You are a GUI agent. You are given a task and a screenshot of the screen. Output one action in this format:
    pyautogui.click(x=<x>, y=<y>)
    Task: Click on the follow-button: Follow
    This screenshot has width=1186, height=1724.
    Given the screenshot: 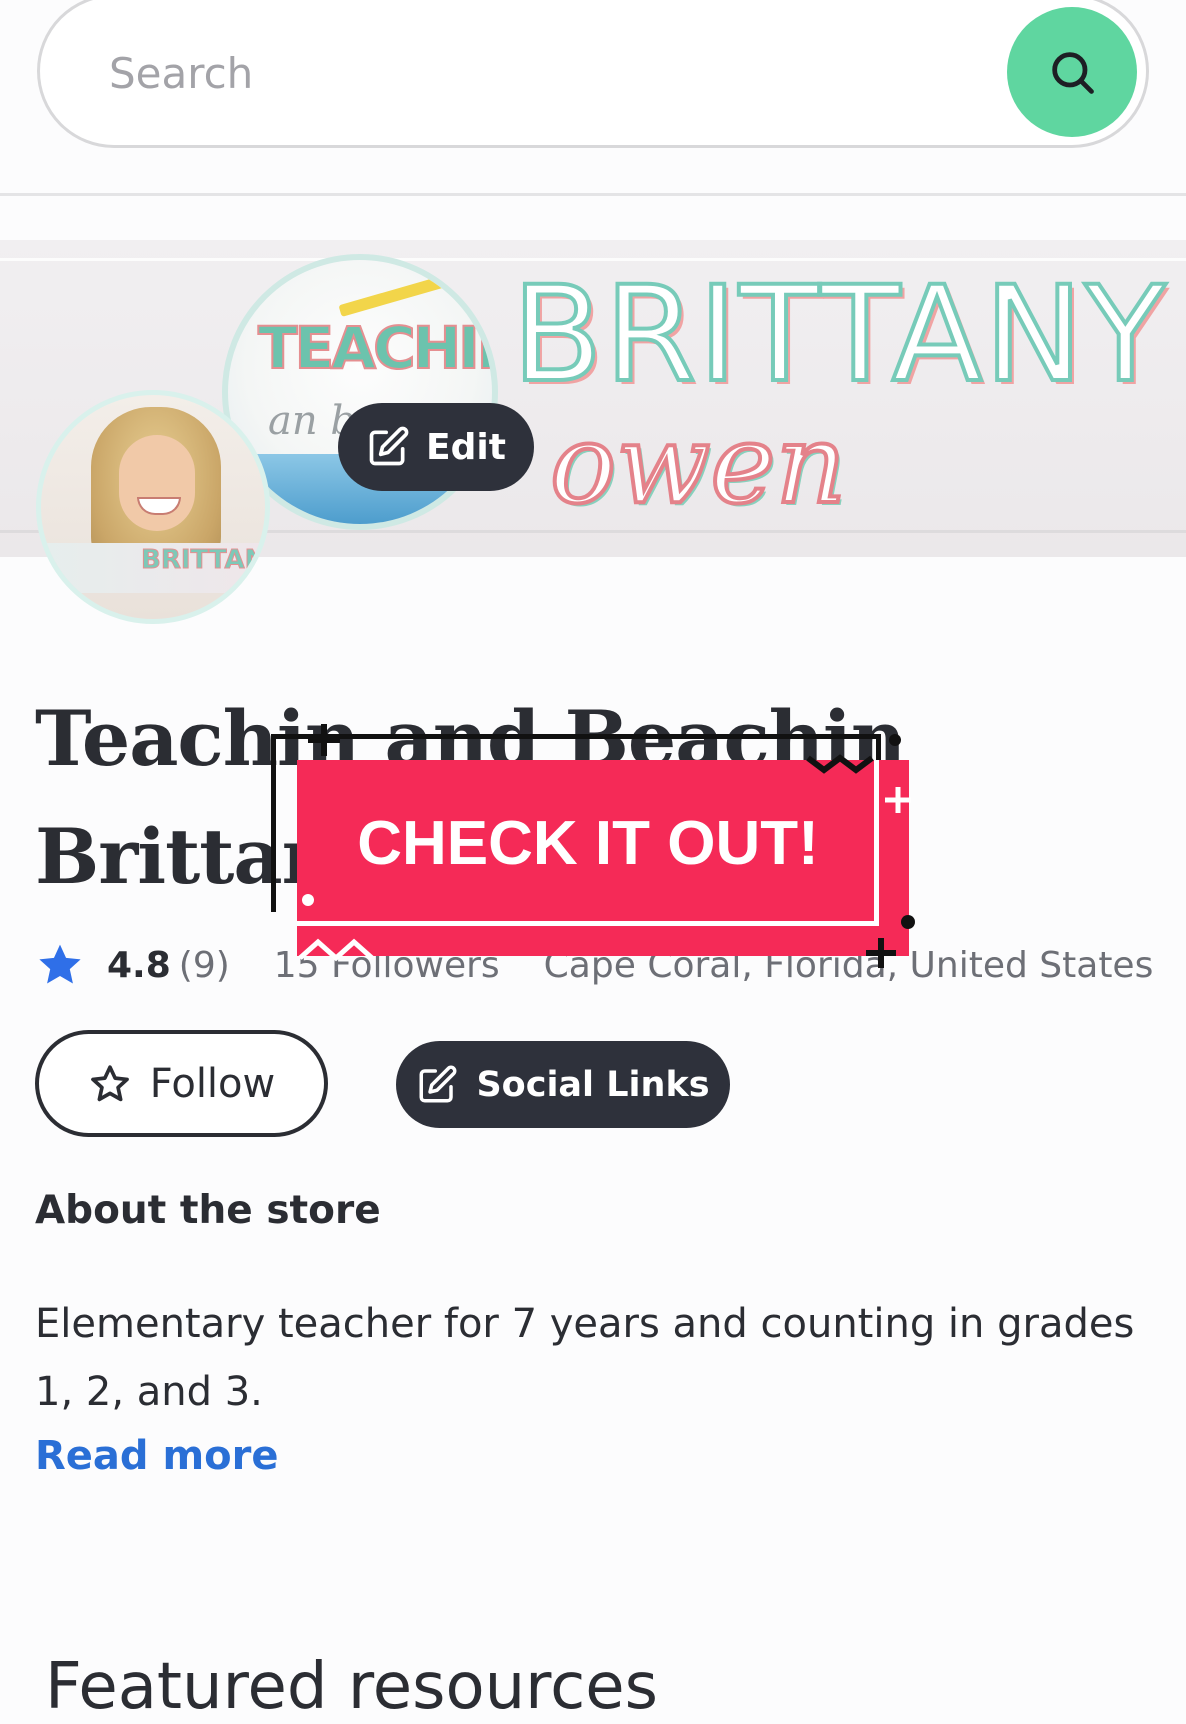 What is the action you would take?
    pyautogui.click(x=181, y=1083)
    